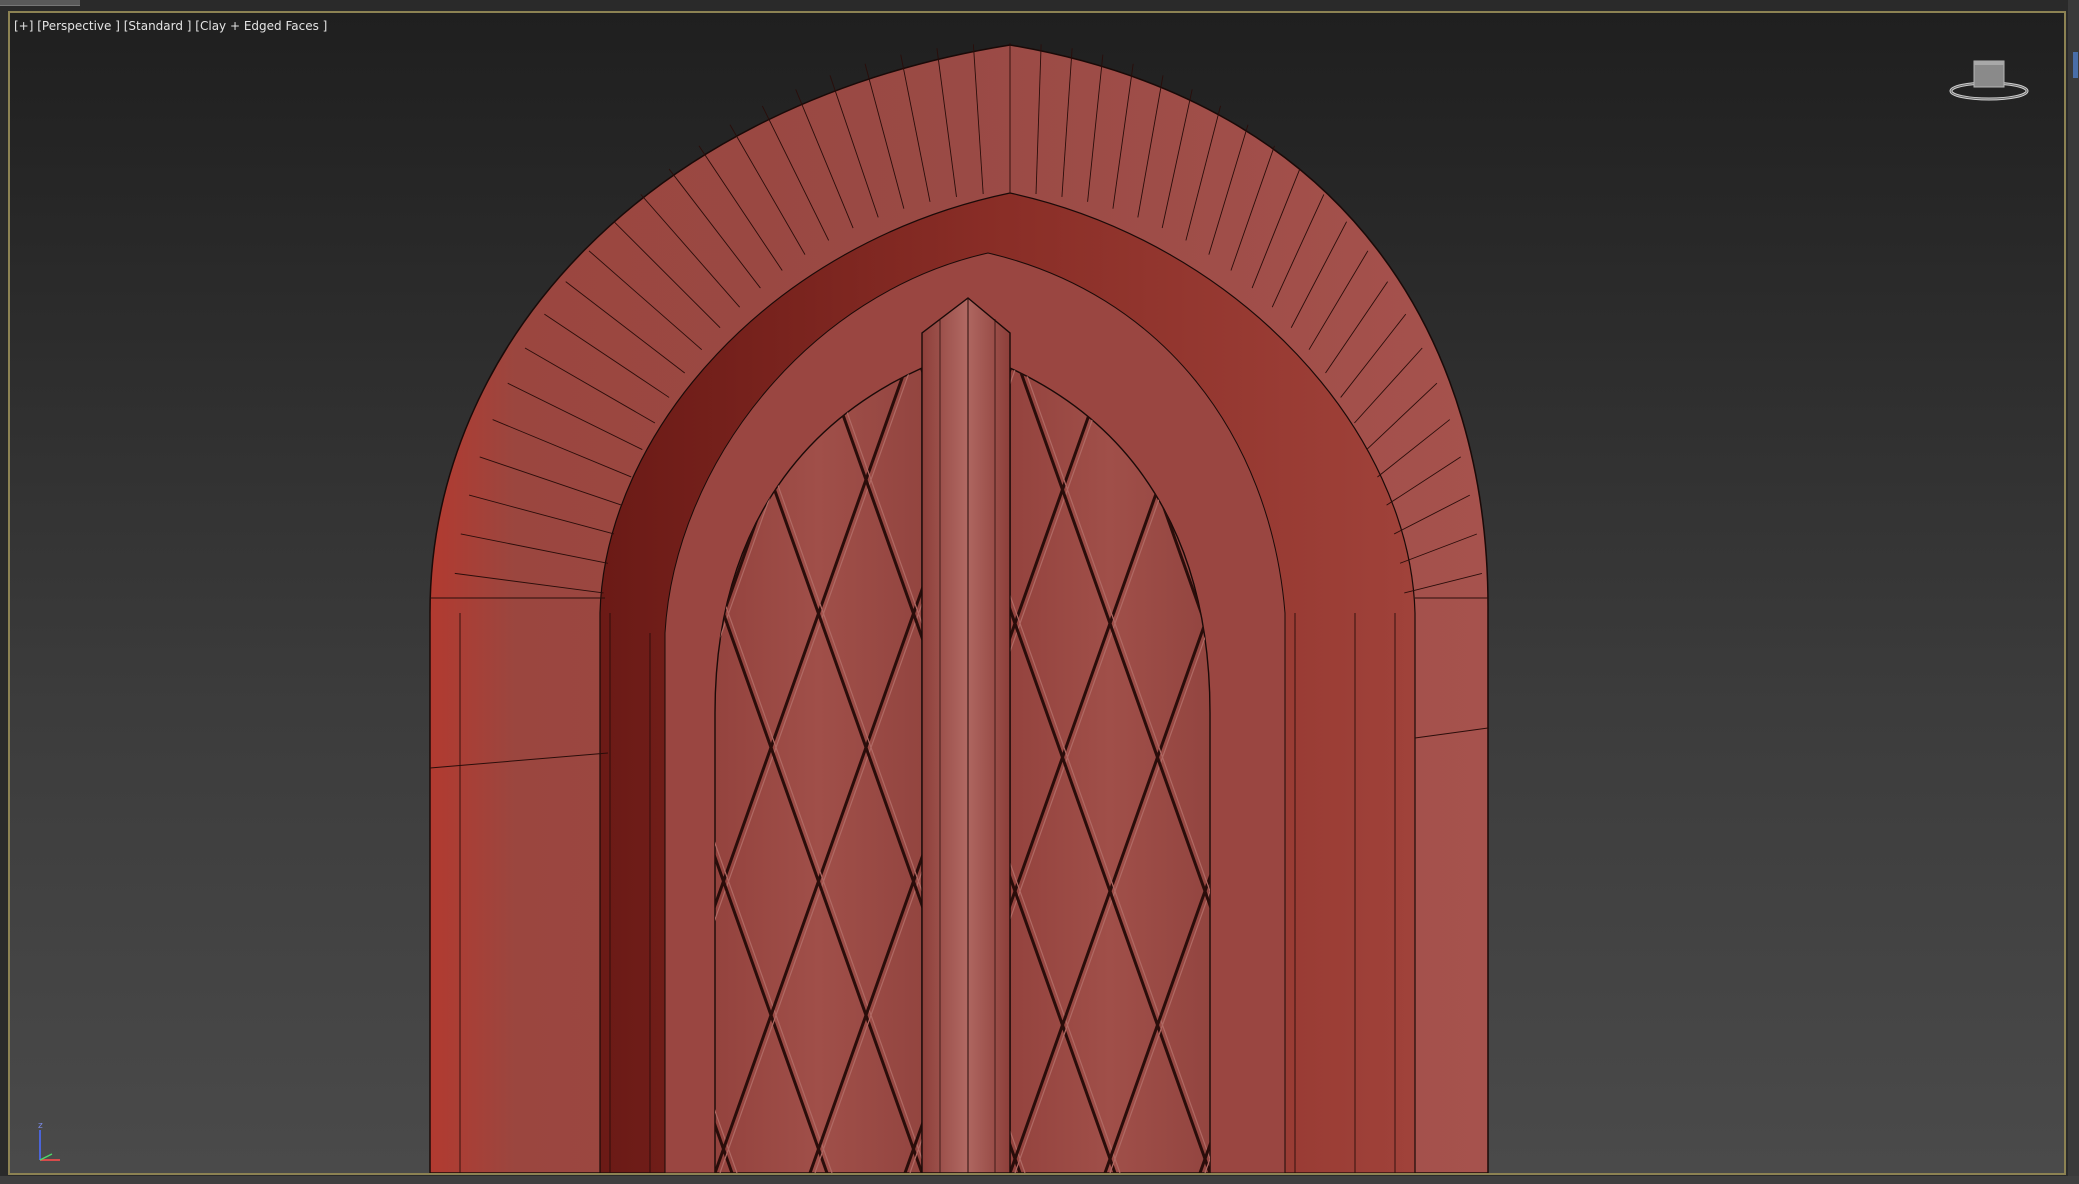 This screenshot has width=2079, height=1184. What do you see at coordinates (2075, 65) in the screenshot?
I see `command-panel-tab` at bounding box center [2075, 65].